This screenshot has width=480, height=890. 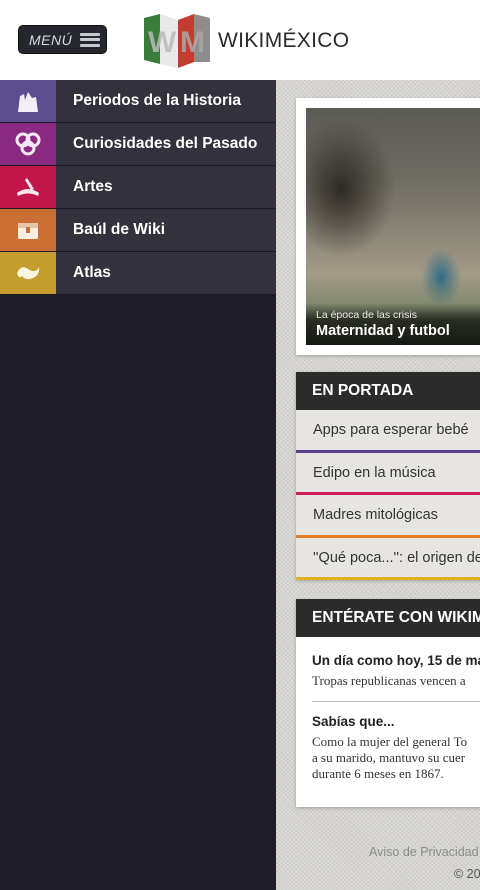 What do you see at coordinates (92, 272) in the screenshot?
I see `sidebar-item-label: Atlas` at bounding box center [92, 272].